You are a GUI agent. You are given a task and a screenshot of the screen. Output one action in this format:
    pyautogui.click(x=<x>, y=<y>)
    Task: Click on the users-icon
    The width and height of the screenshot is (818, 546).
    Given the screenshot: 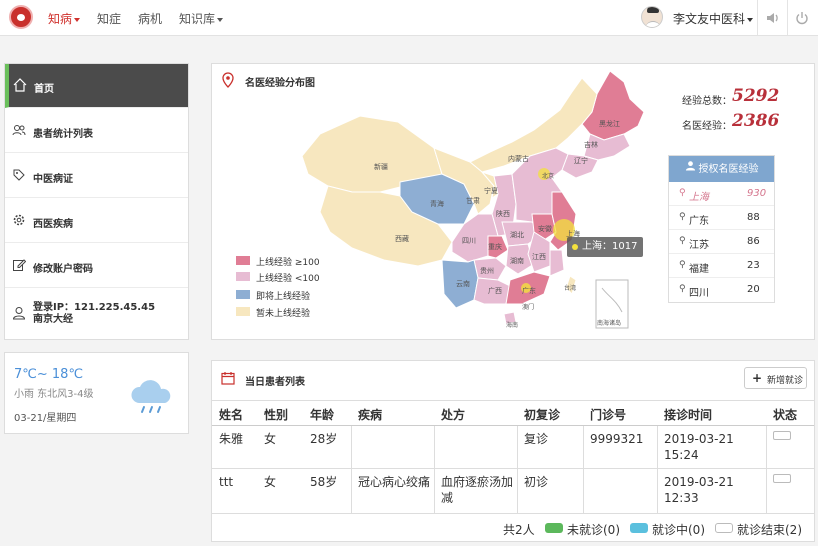 What is the action you would take?
    pyautogui.click(x=19, y=130)
    